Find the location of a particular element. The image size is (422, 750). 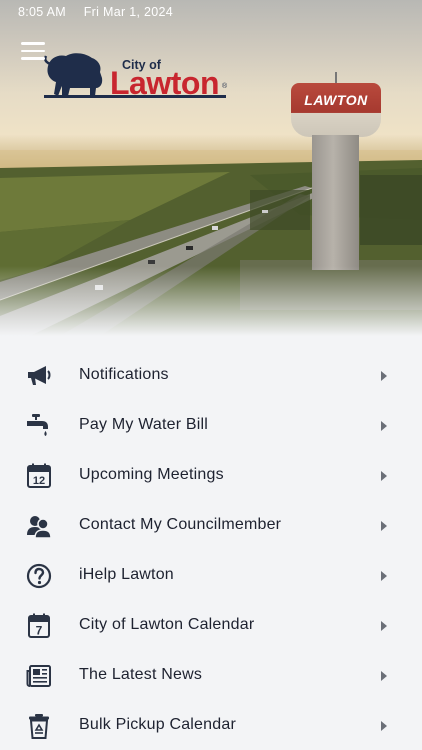

hamburger-menu-icon is located at coordinates (33, 51).